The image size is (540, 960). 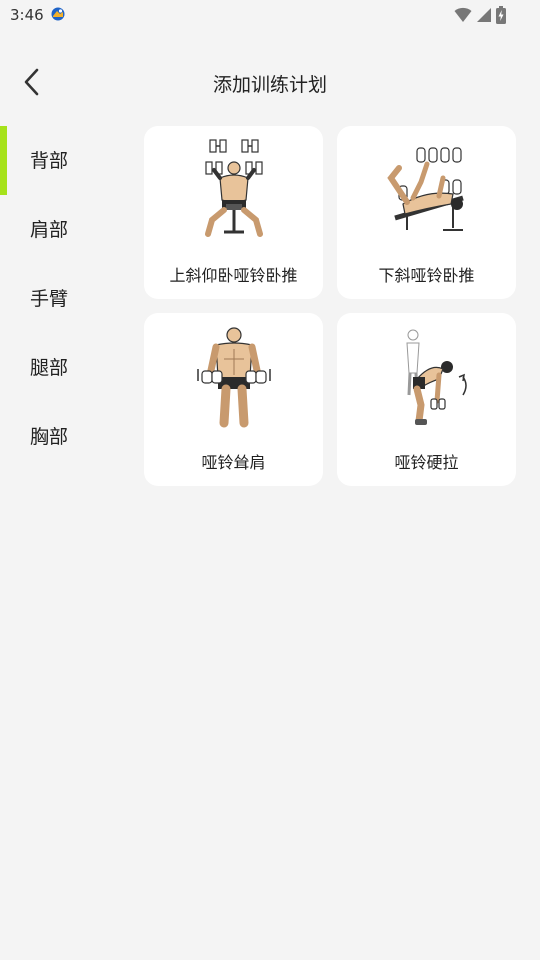 What do you see at coordinates (463, 14) in the screenshot?
I see `wifi-icon` at bounding box center [463, 14].